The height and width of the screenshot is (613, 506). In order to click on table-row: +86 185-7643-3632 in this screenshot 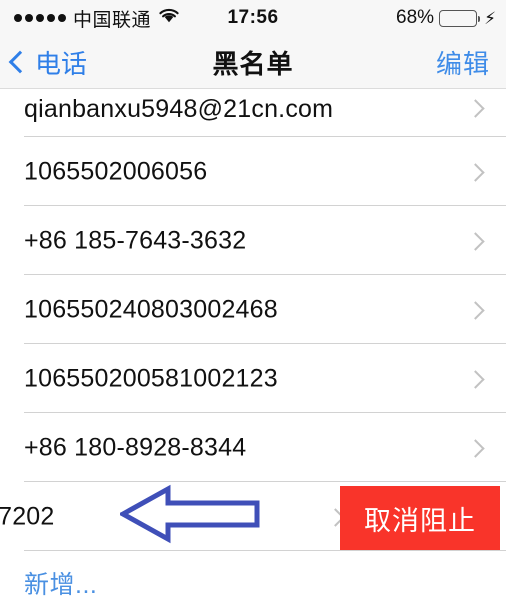, I will do `click(253, 240)`.